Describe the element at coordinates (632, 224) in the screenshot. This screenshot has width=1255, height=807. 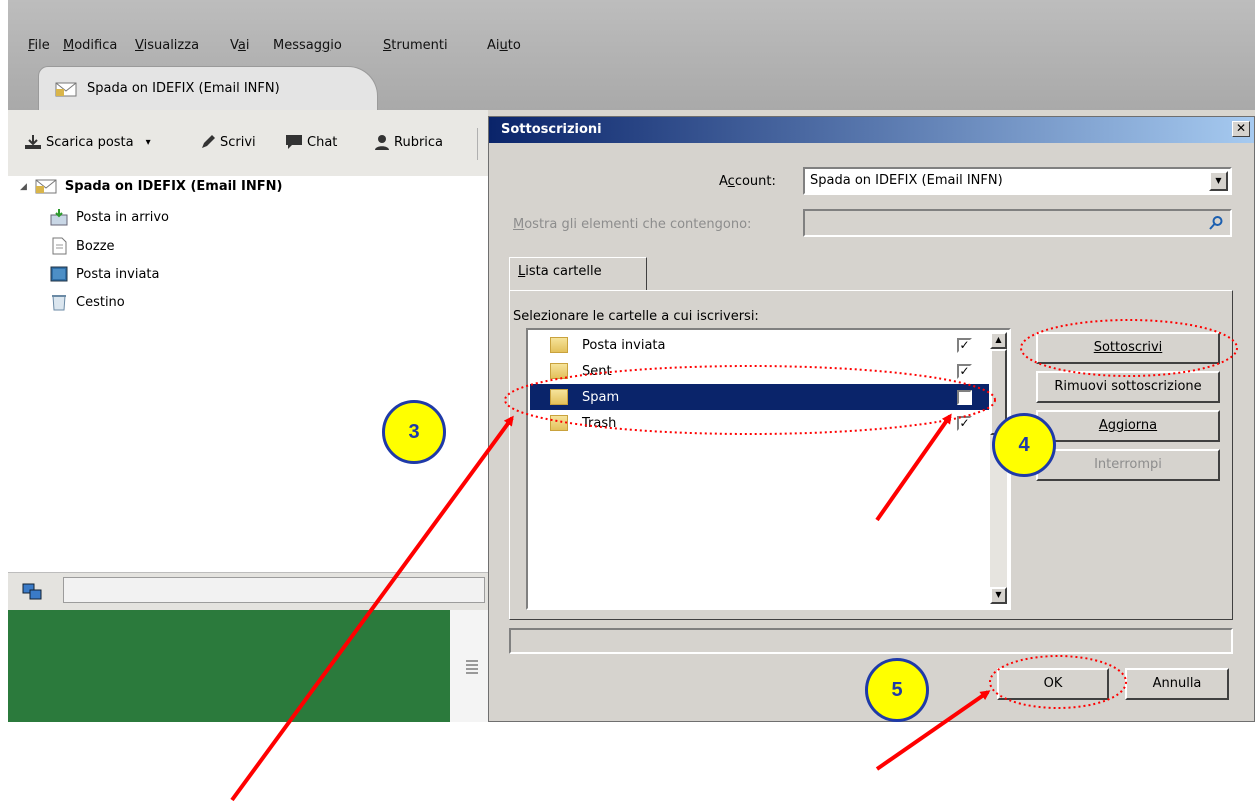
I see `filter-label: Mostra gli elementi che contengono:` at that location.